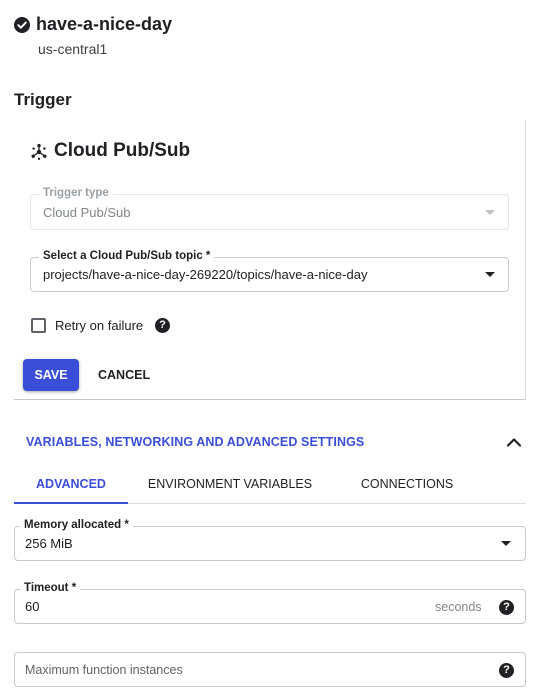 This screenshot has height=696, width=538. Describe the element at coordinates (407, 488) in the screenshot. I see `tab-connections: CONNECTIONS` at that location.